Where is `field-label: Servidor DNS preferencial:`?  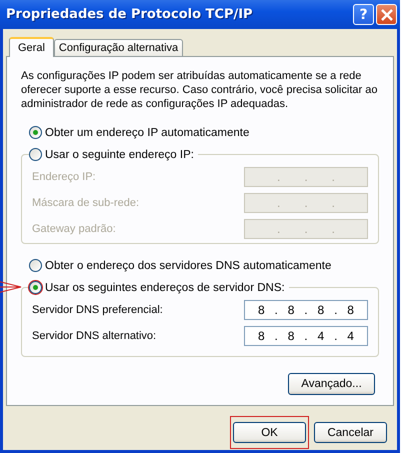 field-label: Servidor DNS preferencial: is located at coordinates (97, 310).